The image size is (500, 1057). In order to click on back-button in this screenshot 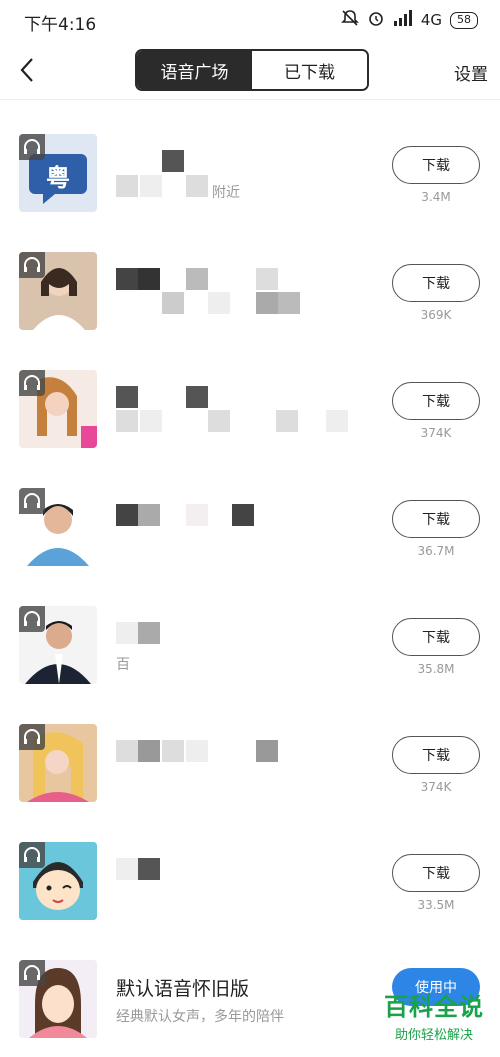, I will do `click(28, 70)`.